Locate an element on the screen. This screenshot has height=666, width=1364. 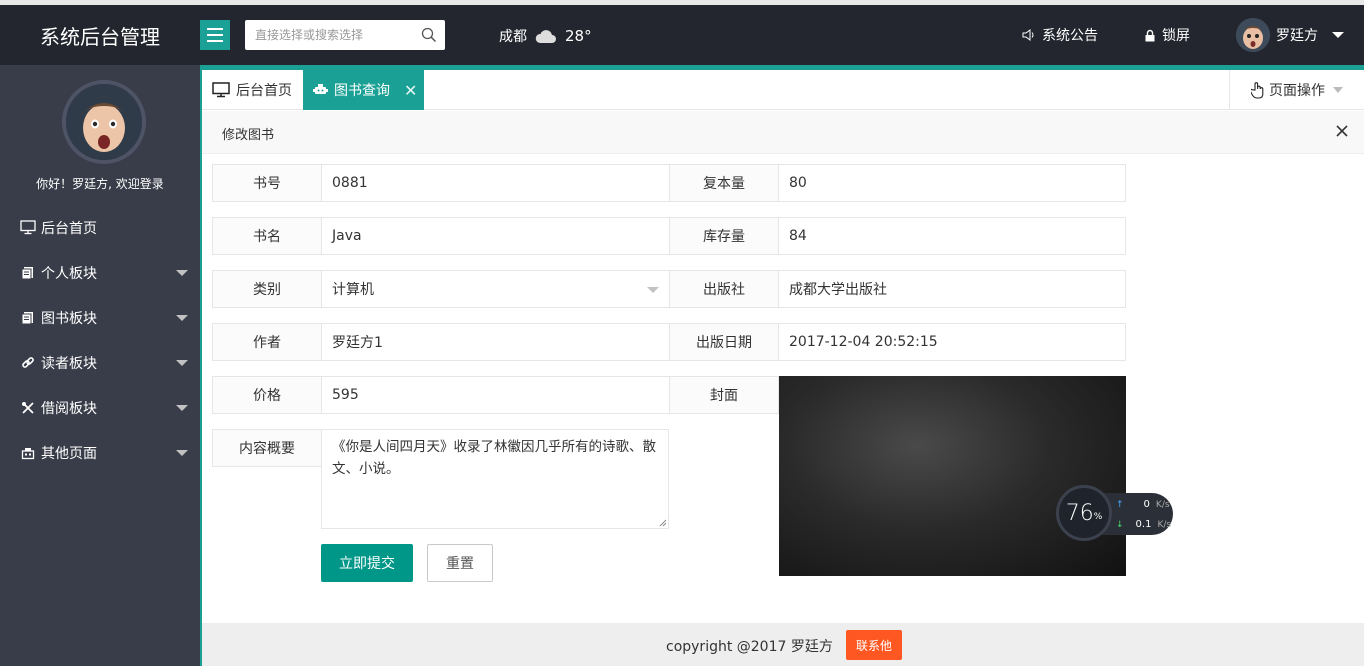
page-operations-button: 页面操作 is located at coordinates (1296, 90).